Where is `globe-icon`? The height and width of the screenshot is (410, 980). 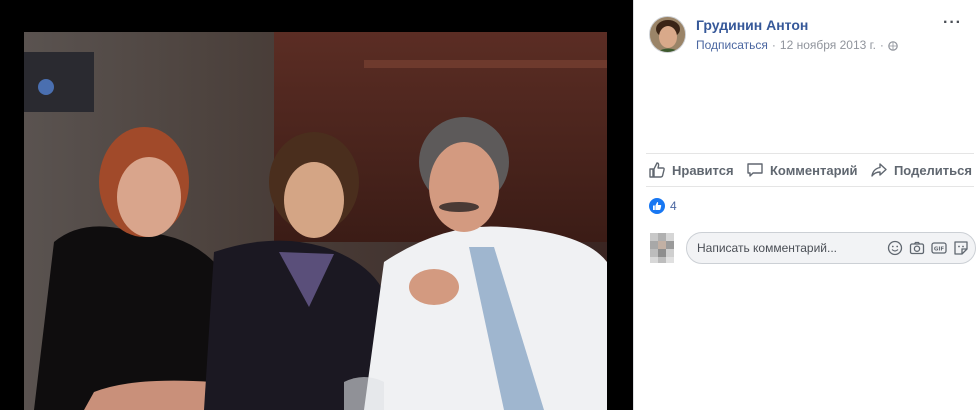
globe-icon is located at coordinates (893, 45).